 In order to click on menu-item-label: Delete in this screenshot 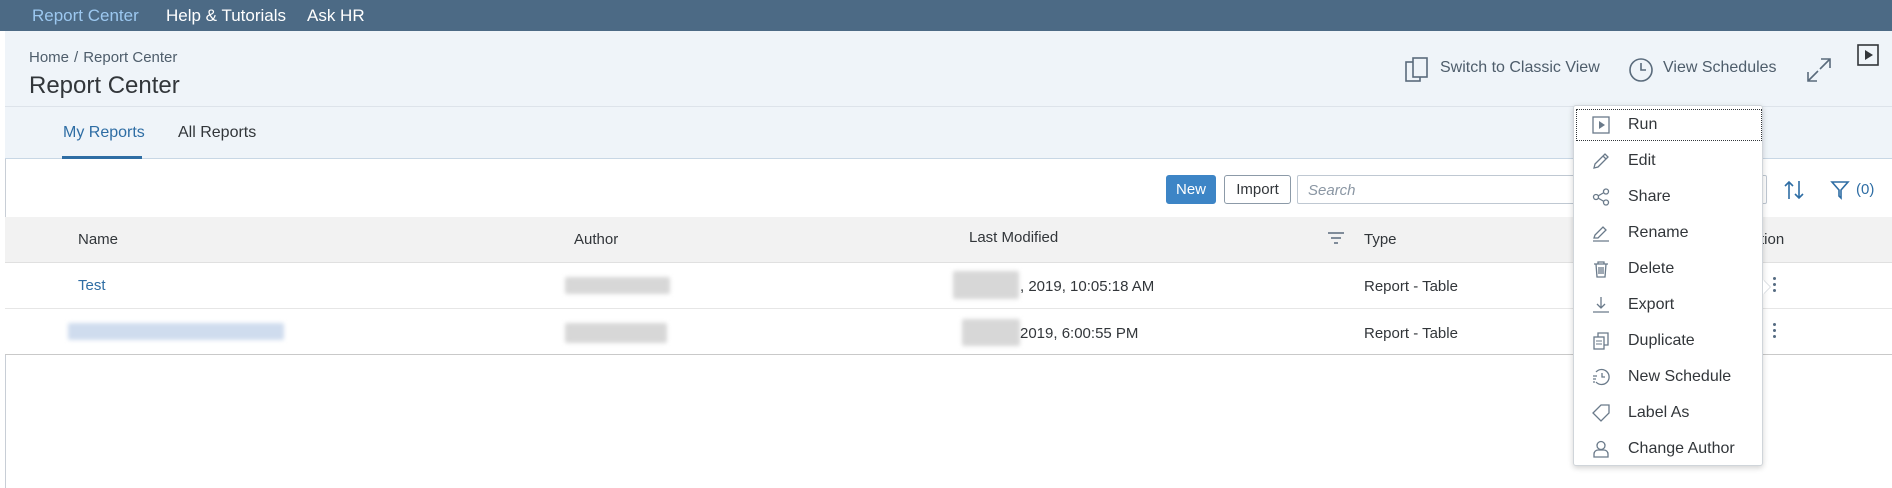, I will do `click(1651, 268)`.